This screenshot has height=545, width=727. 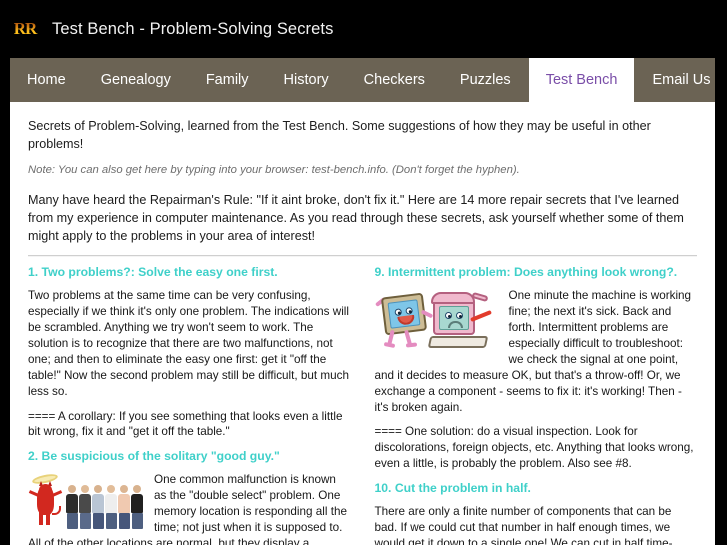 I want to click on sick-computer-icon, so click(x=453, y=318).